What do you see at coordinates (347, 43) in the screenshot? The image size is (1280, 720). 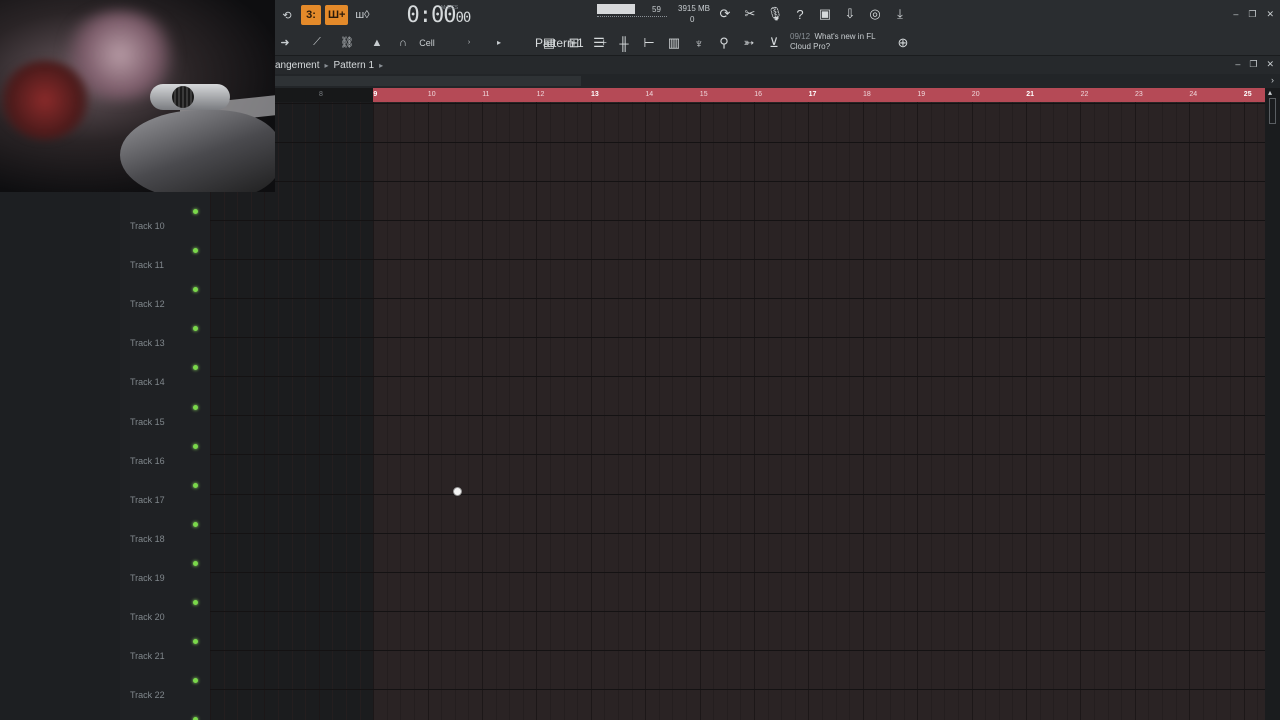 I see `link-icon: ⛓` at bounding box center [347, 43].